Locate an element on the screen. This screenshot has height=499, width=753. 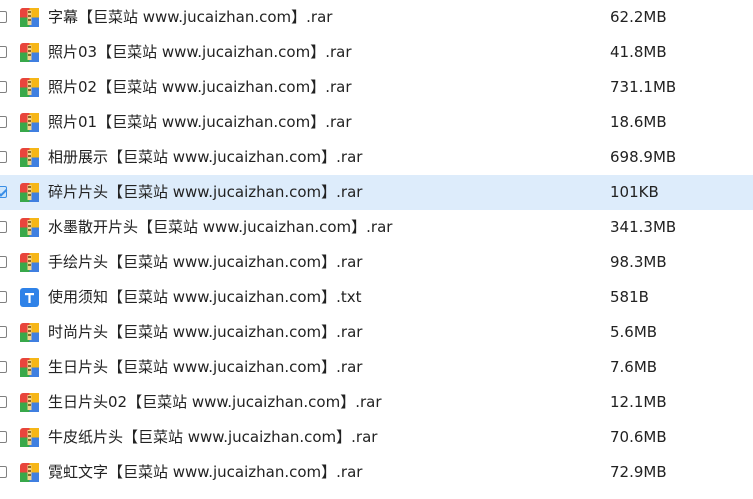
file-size: 581B is located at coordinates (629, 297).